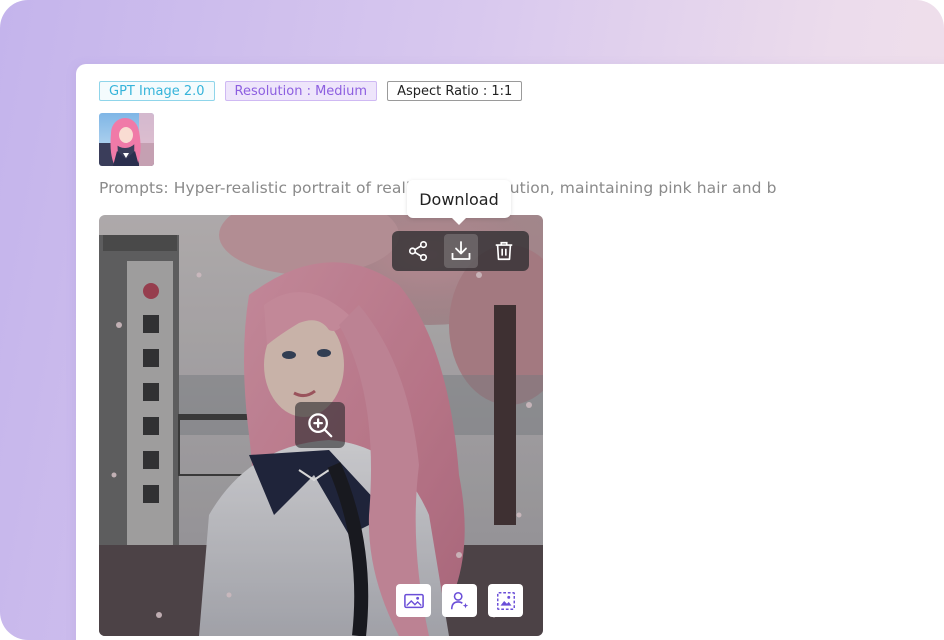 The width and height of the screenshot is (944, 640). I want to click on aspect-ratio-tag: Aspect Ratio : 1:1, so click(455, 91).